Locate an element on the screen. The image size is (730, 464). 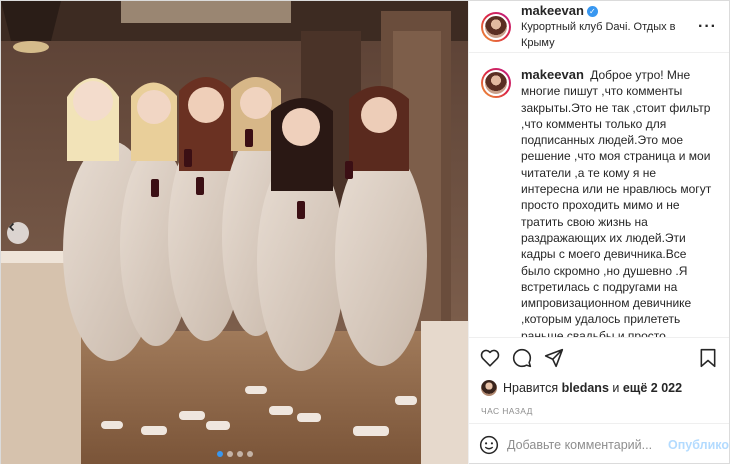
add-comment-bar: Опубликовать is located at coordinates (599, 443).